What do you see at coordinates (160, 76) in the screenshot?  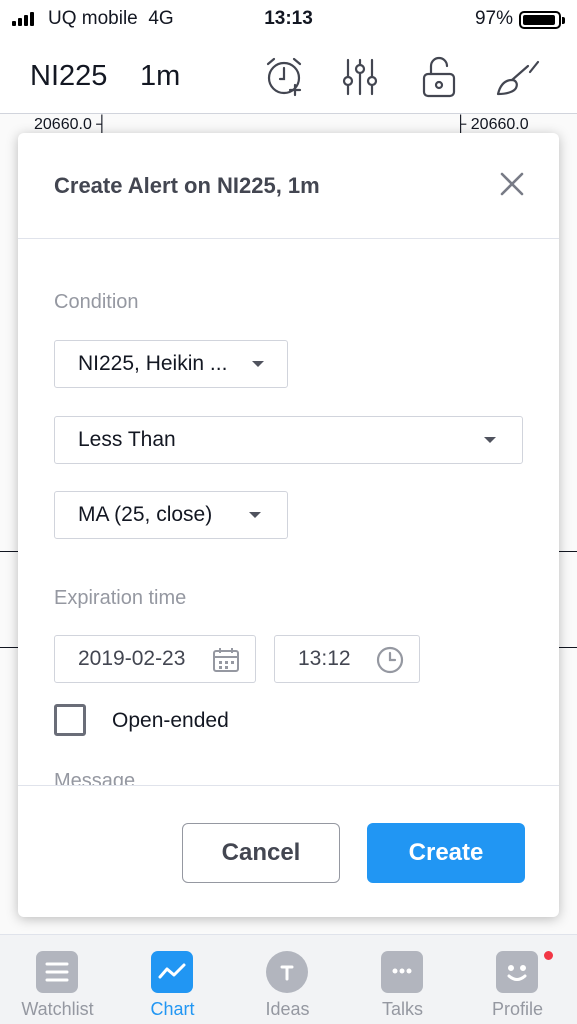 I see `interval-button: 1m` at bounding box center [160, 76].